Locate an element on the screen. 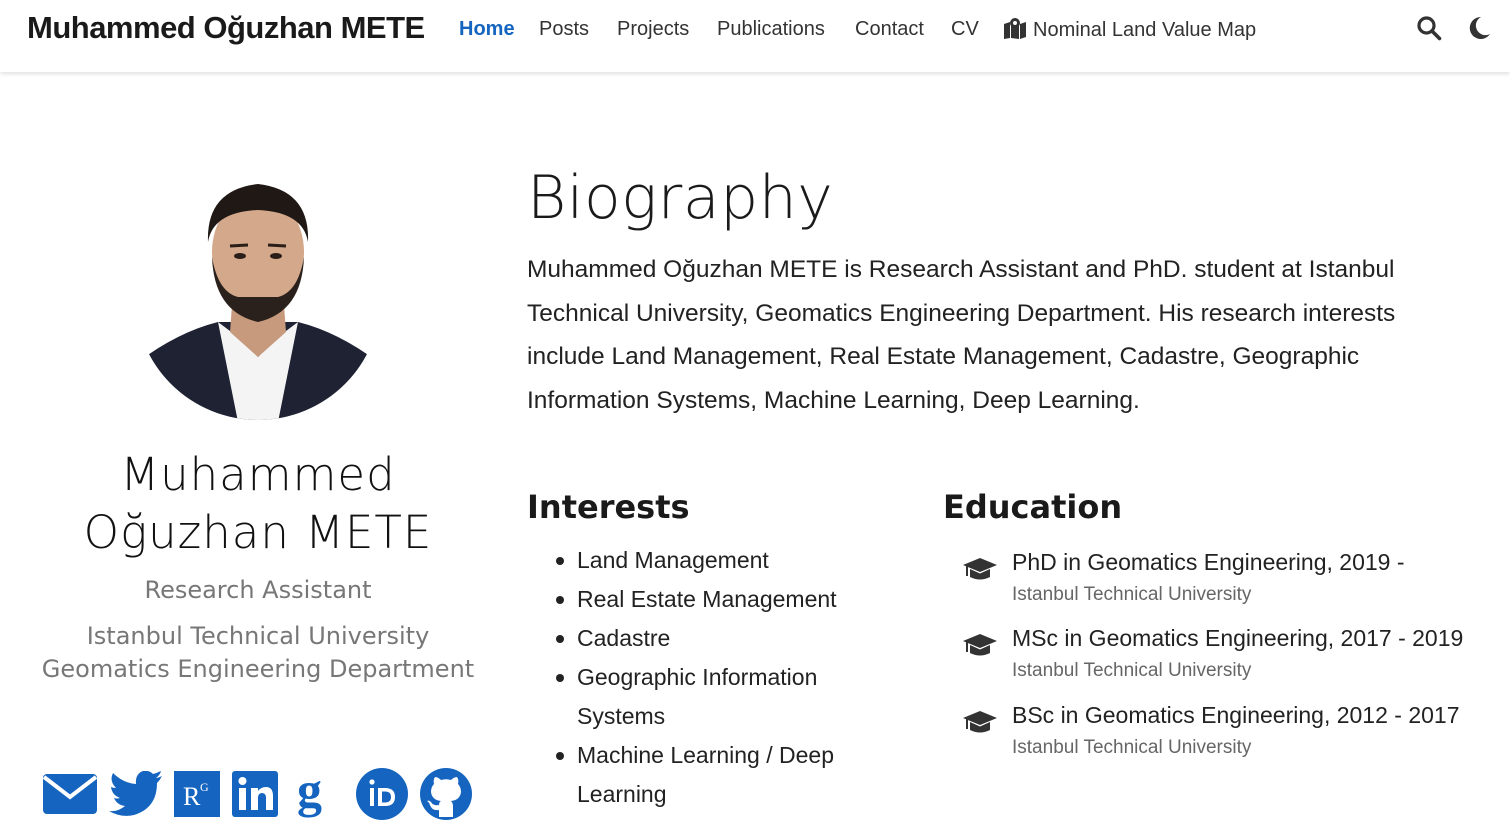  list-item: Real Estate Management is located at coordinates (713, 599).